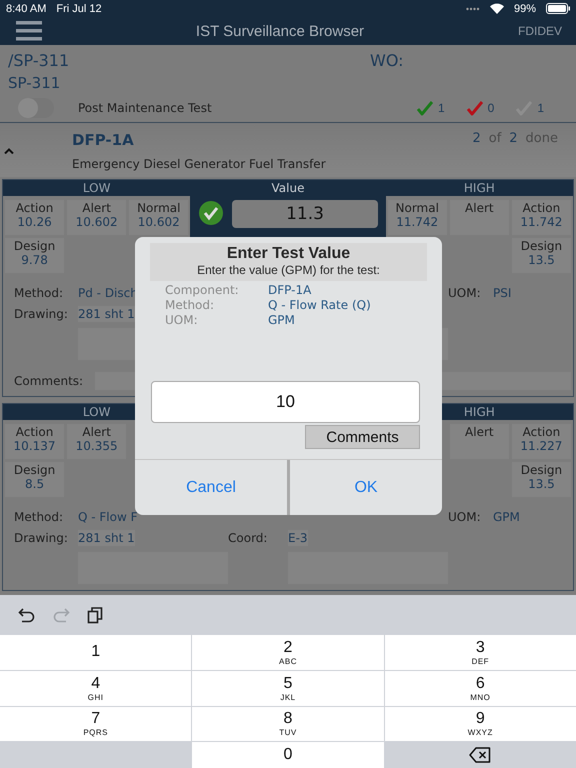 The image size is (576, 768). Describe the element at coordinates (190, 305) in the screenshot. I see `info-label: Method:` at that location.